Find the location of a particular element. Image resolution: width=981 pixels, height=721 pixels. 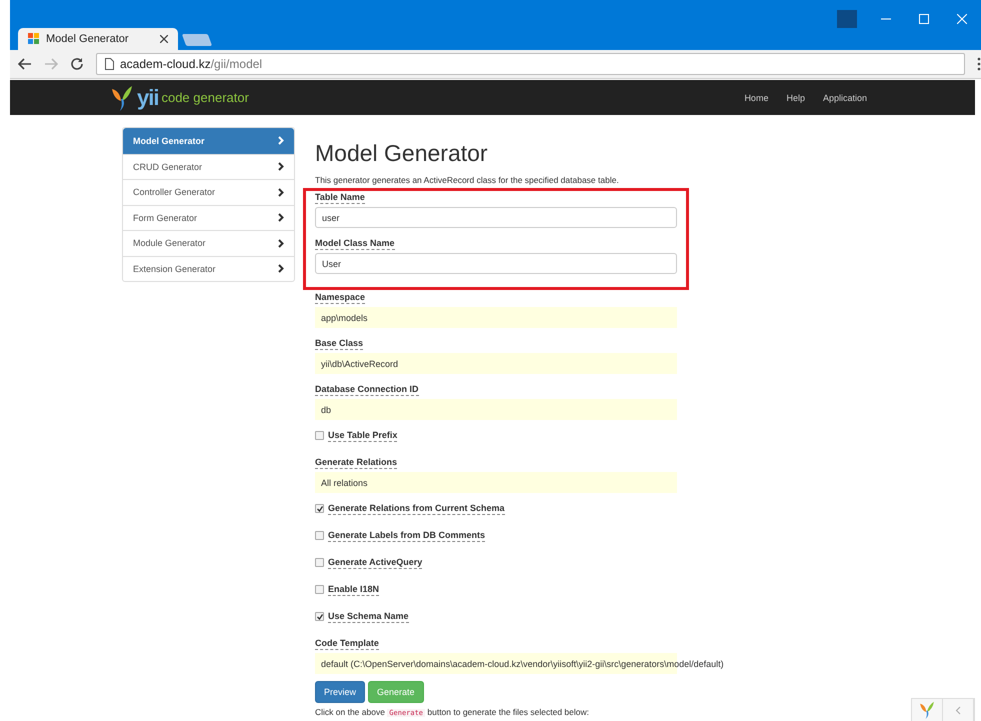

preview-button: Preview is located at coordinates (340, 692).